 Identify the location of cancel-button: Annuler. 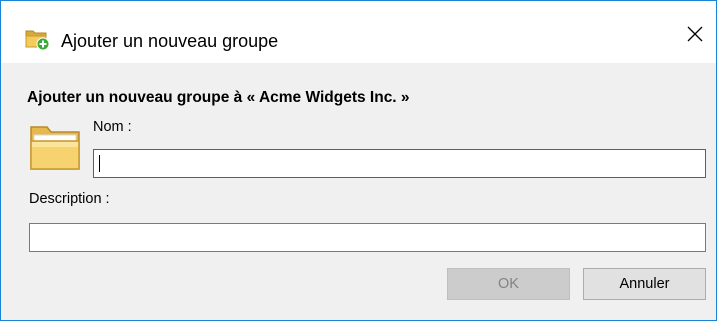
(644, 284).